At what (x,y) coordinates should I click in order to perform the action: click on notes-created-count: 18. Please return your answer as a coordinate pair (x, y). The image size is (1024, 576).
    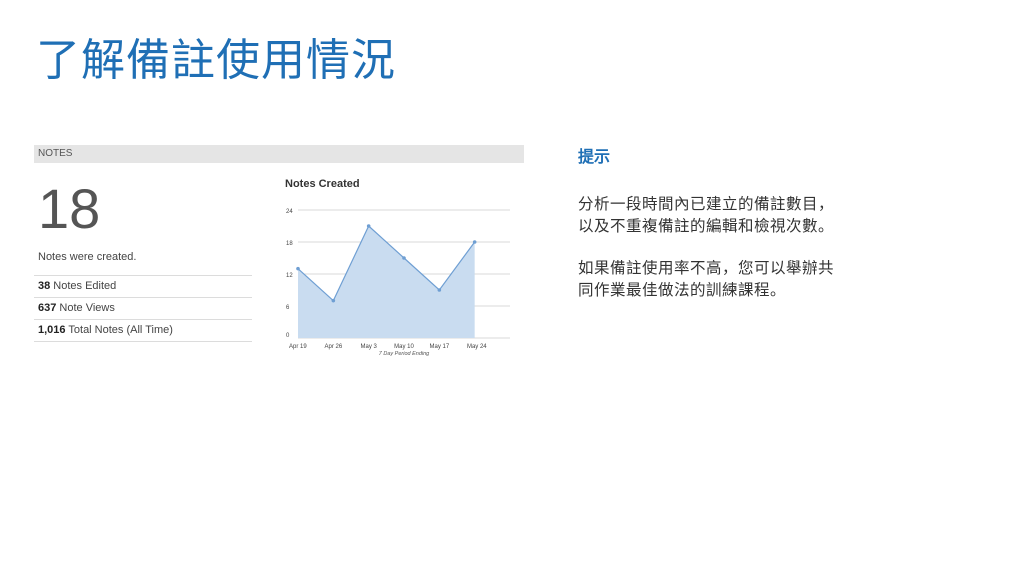
    Looking at the image, I should click on (69, 208).